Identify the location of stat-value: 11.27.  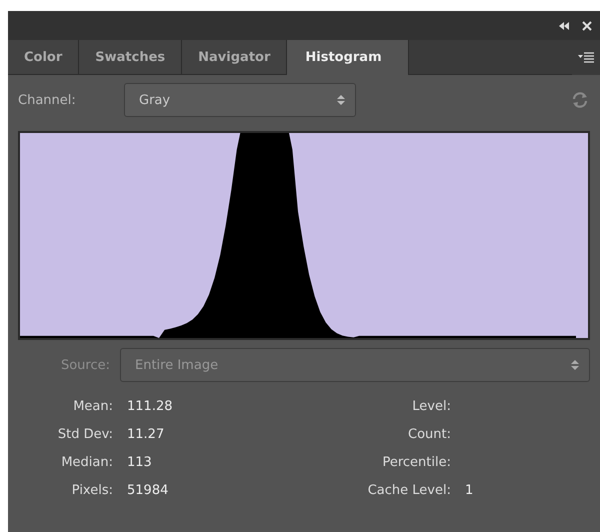
(145, 434).